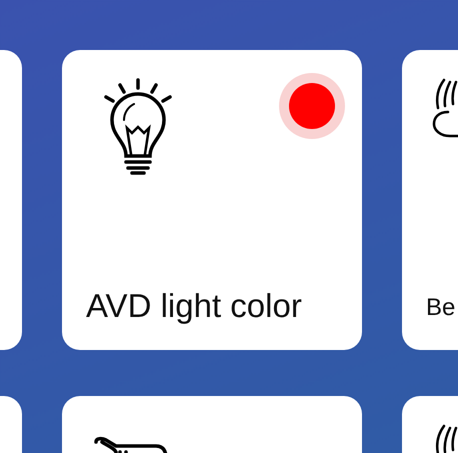  Describe the element at coordinates (441, 307) in the screenshot. I see `tile-label: Be` at that location.